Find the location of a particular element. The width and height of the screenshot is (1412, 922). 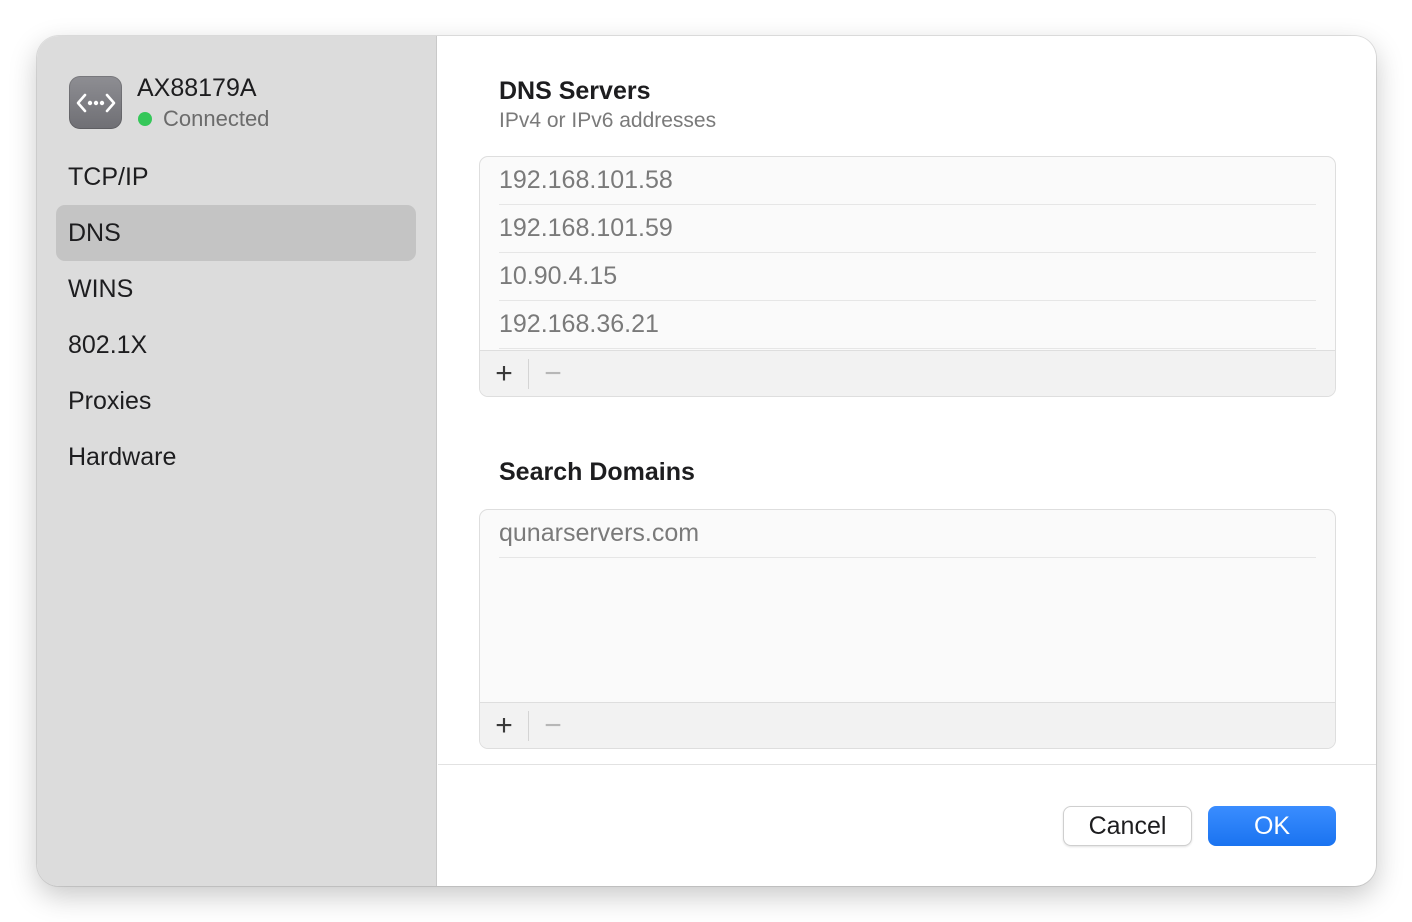

connection-status: Connected is located at coordinates (203, 119).